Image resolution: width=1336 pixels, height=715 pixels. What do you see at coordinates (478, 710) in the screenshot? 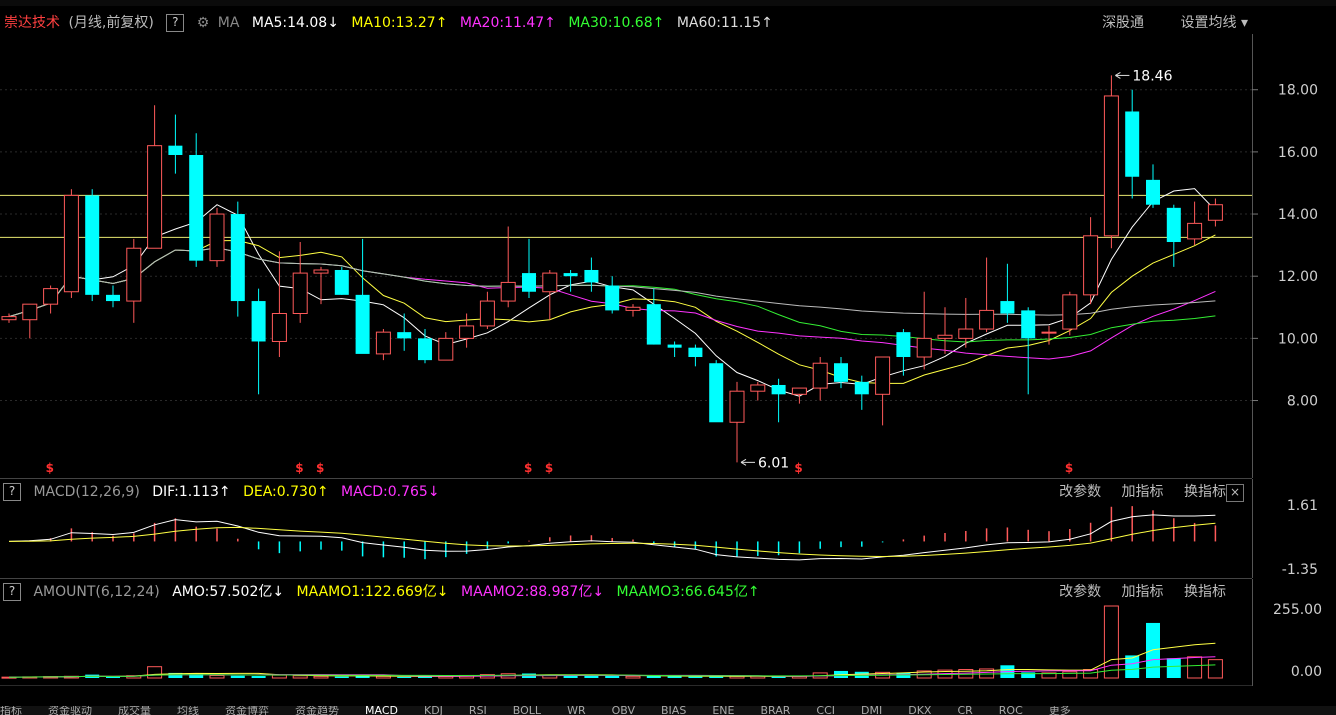
I see `bottom-tab: RSI` at bounding box center [478, 710].